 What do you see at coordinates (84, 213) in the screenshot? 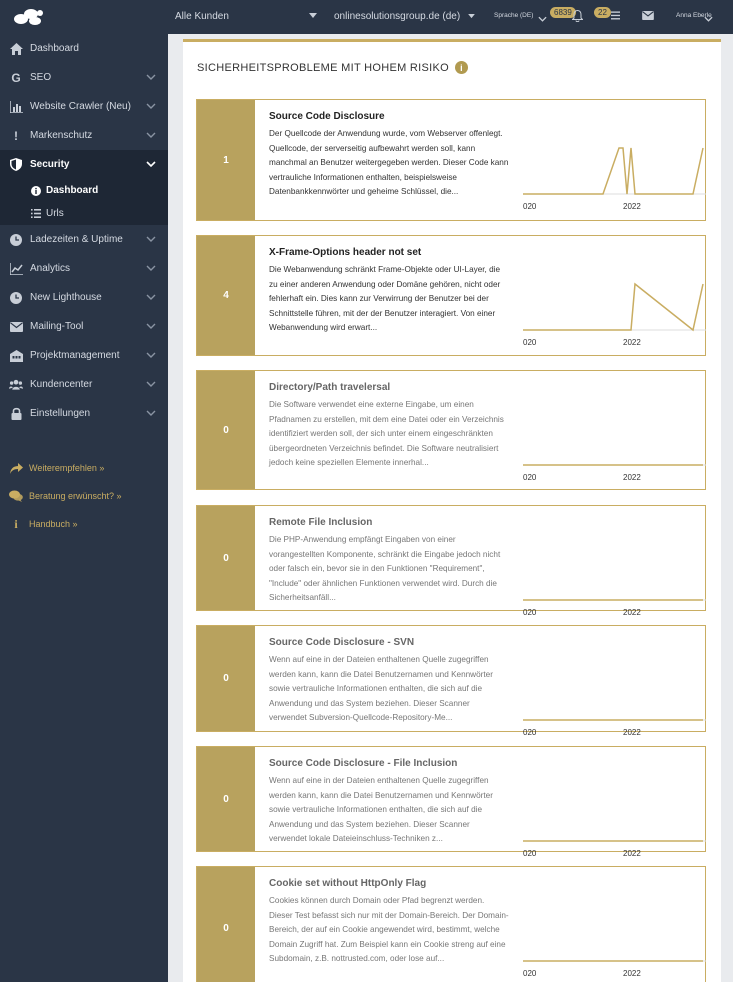
I see `sidebar-subitem-security-urls: Urls` at bounding box center [84, 213].